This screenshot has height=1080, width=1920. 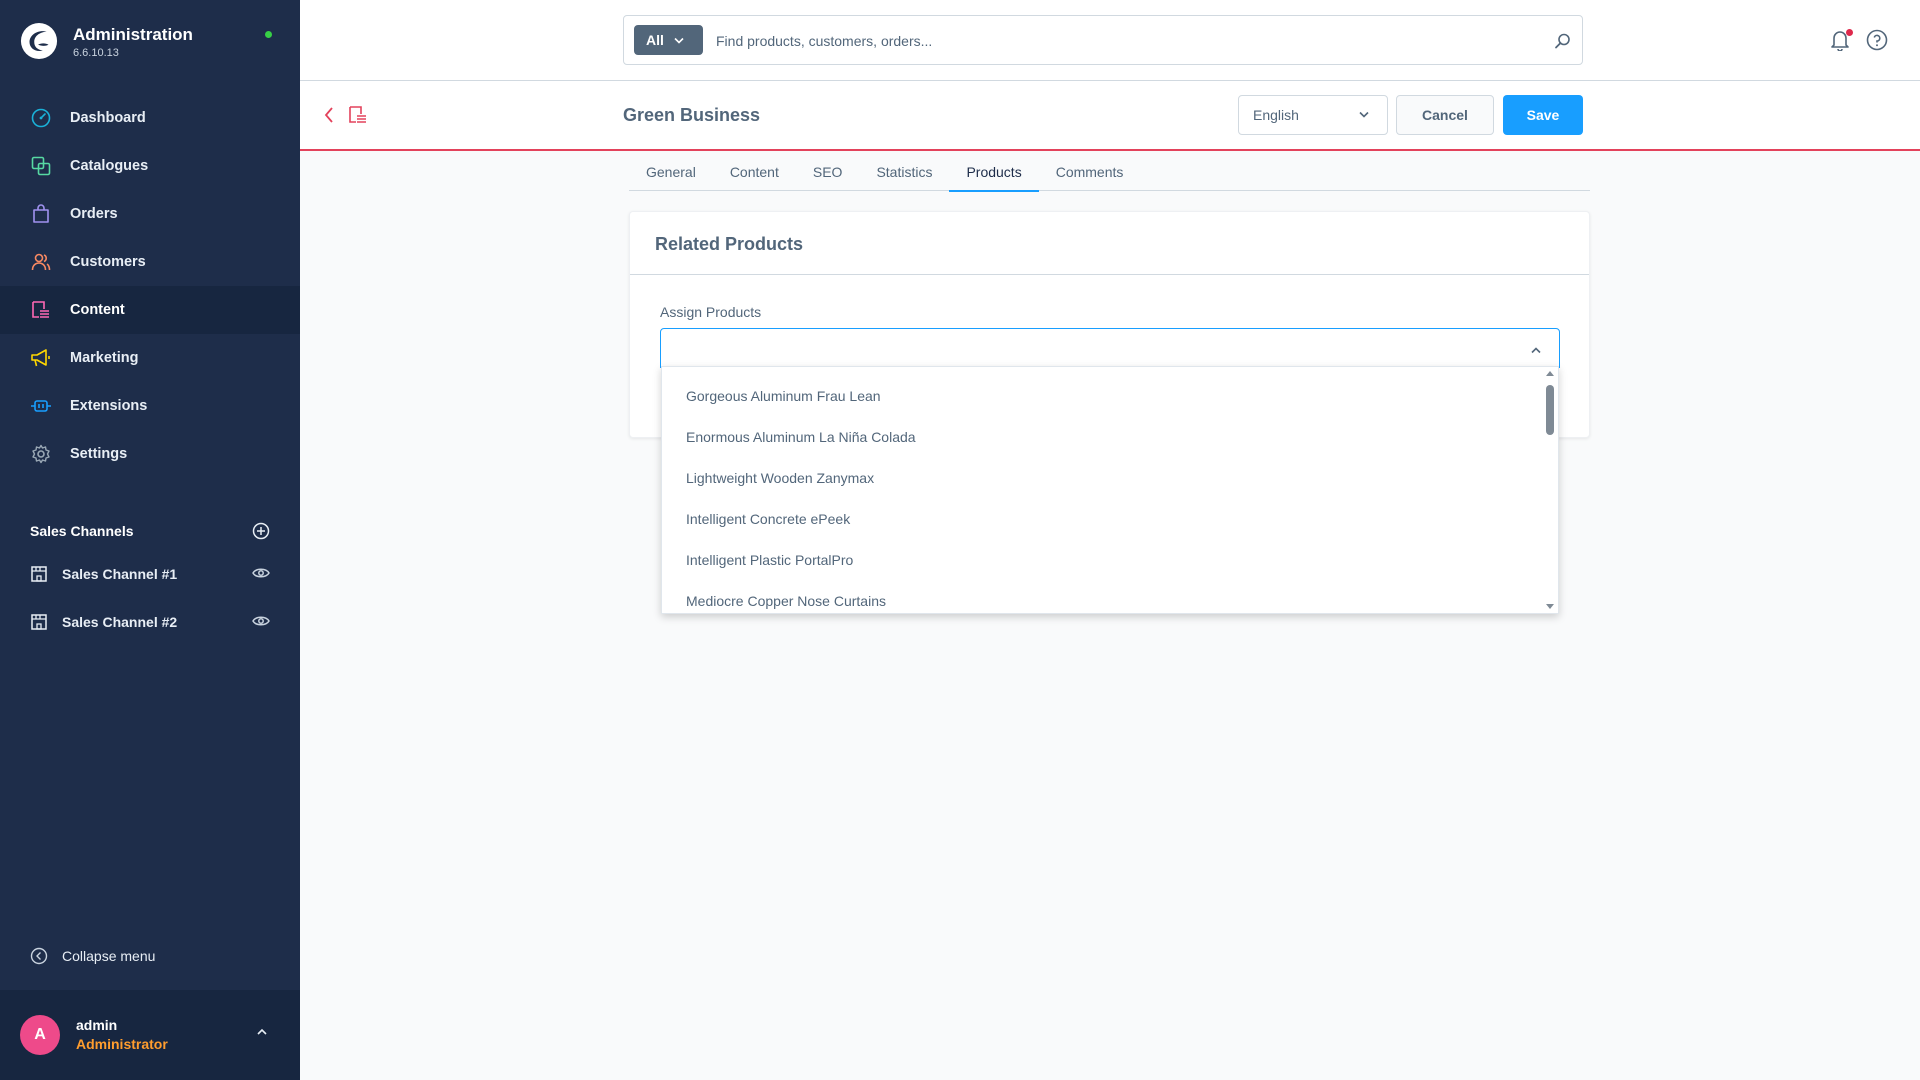 I want to click on nav-item-label: Settings, so click(x=99, y=454).